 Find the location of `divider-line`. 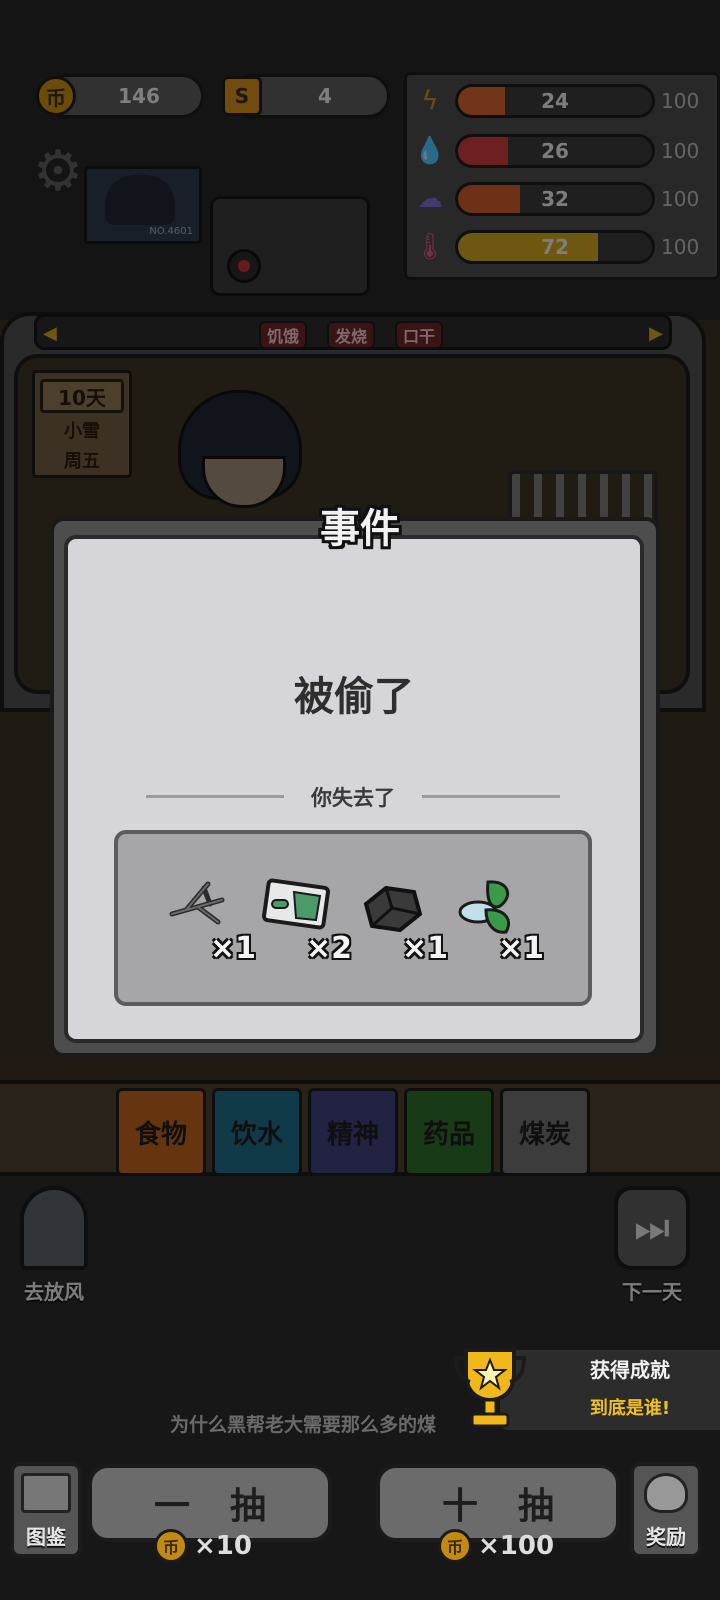

divider-line is located at coordinates (491, 796).